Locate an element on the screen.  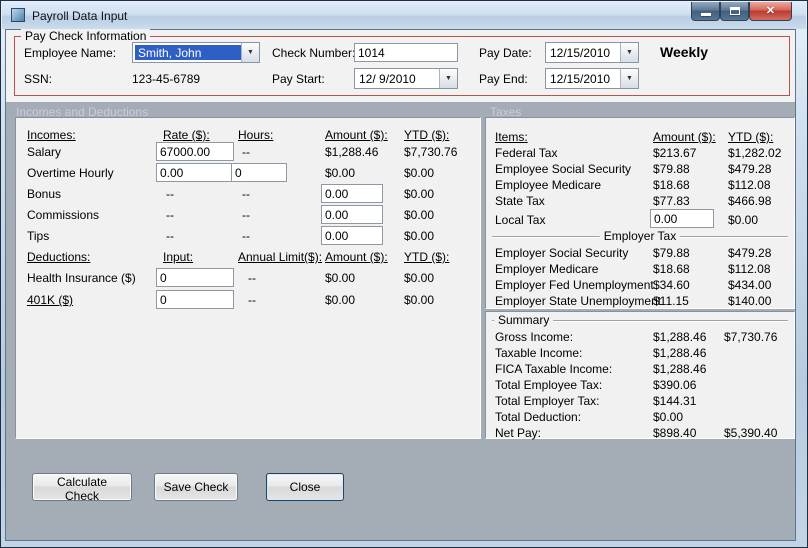
summary-name: Total Employer Tax: is located at coordinates (547, 401).